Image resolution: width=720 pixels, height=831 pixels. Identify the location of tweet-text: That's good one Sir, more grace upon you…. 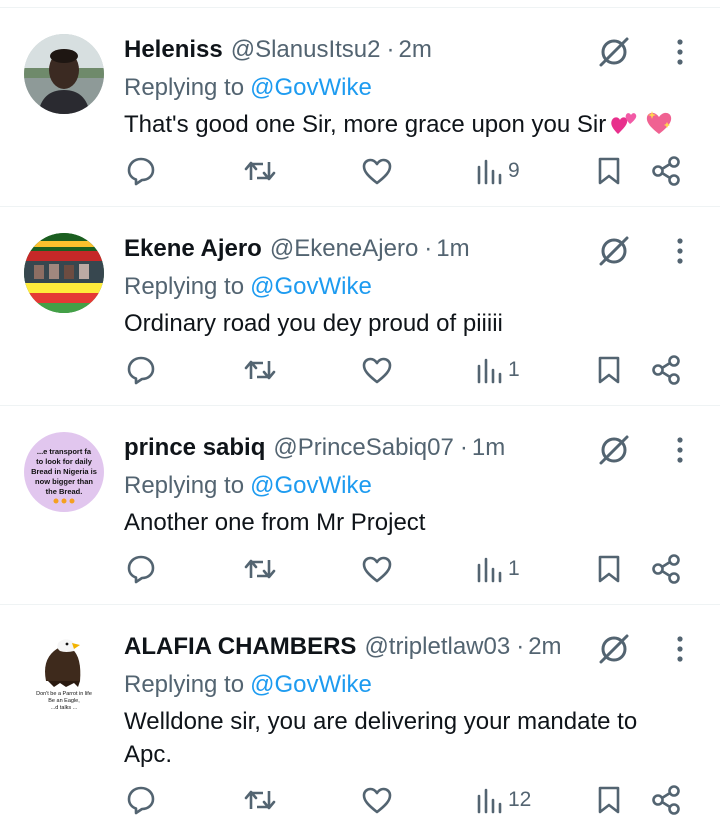
(404, 126).